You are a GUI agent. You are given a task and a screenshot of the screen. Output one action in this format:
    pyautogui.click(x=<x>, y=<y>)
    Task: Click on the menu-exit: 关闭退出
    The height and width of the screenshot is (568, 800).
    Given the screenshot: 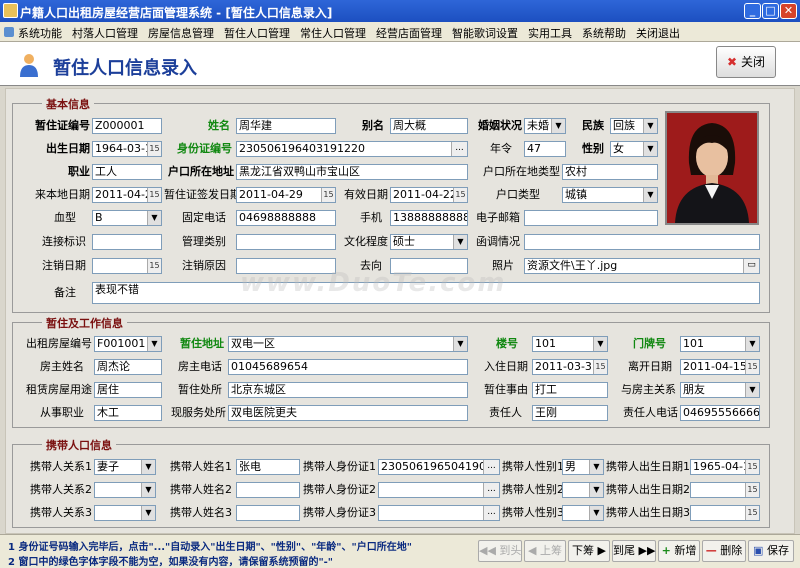 What is the action you would take?
    pyautogui.click(x=658, y=33)
    